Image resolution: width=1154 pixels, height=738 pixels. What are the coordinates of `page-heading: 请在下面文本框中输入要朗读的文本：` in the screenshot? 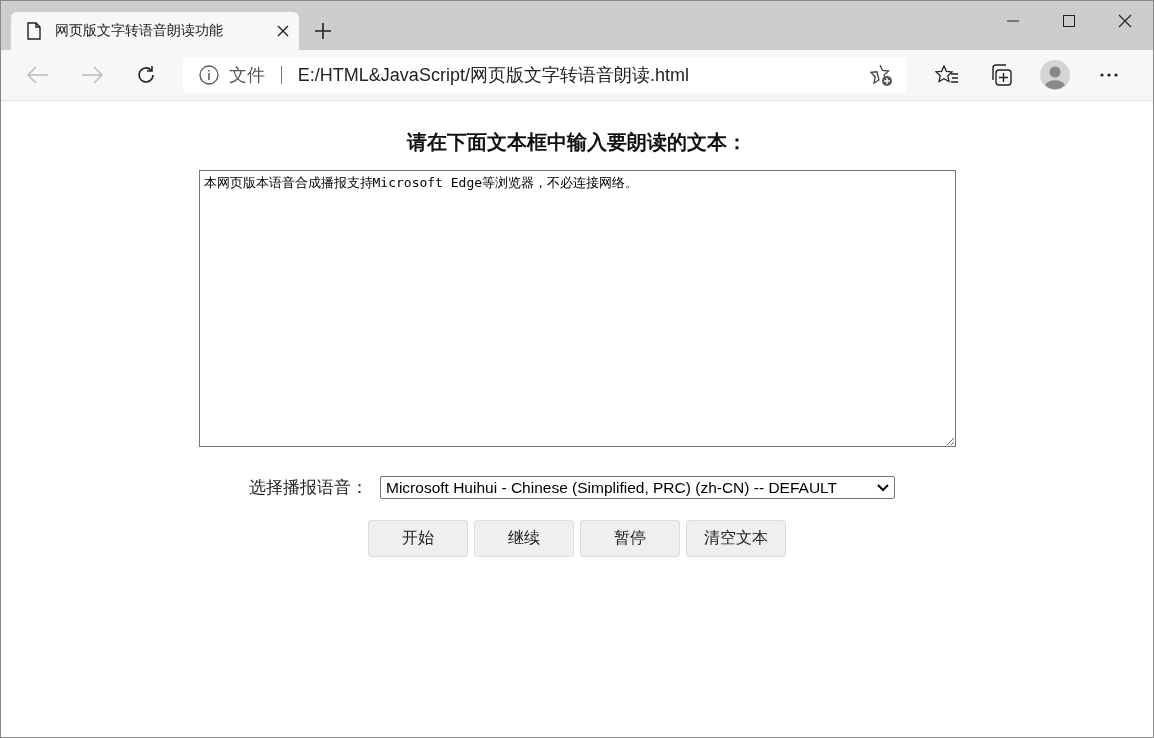 It's located at (577, 142).